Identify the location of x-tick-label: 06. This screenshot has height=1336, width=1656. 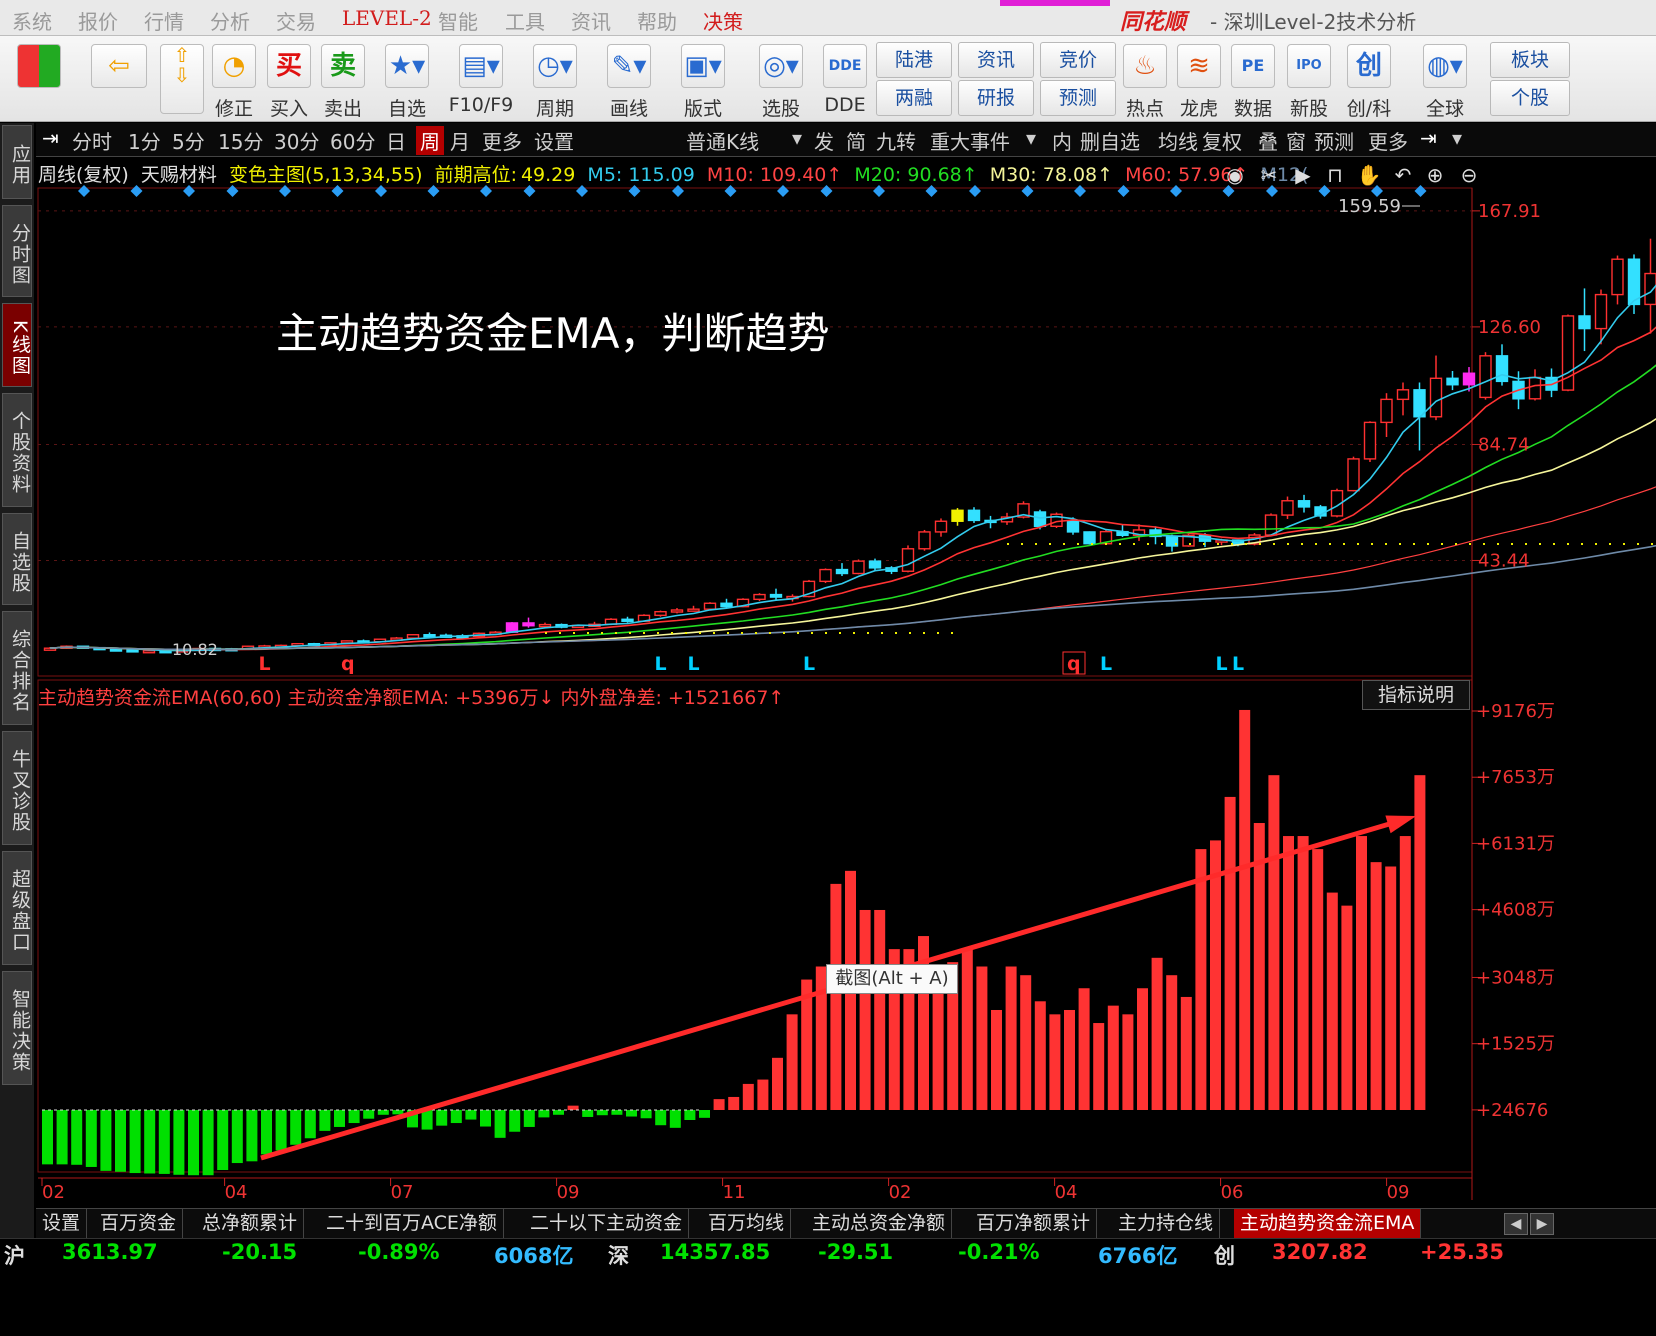
(1232, 1192).